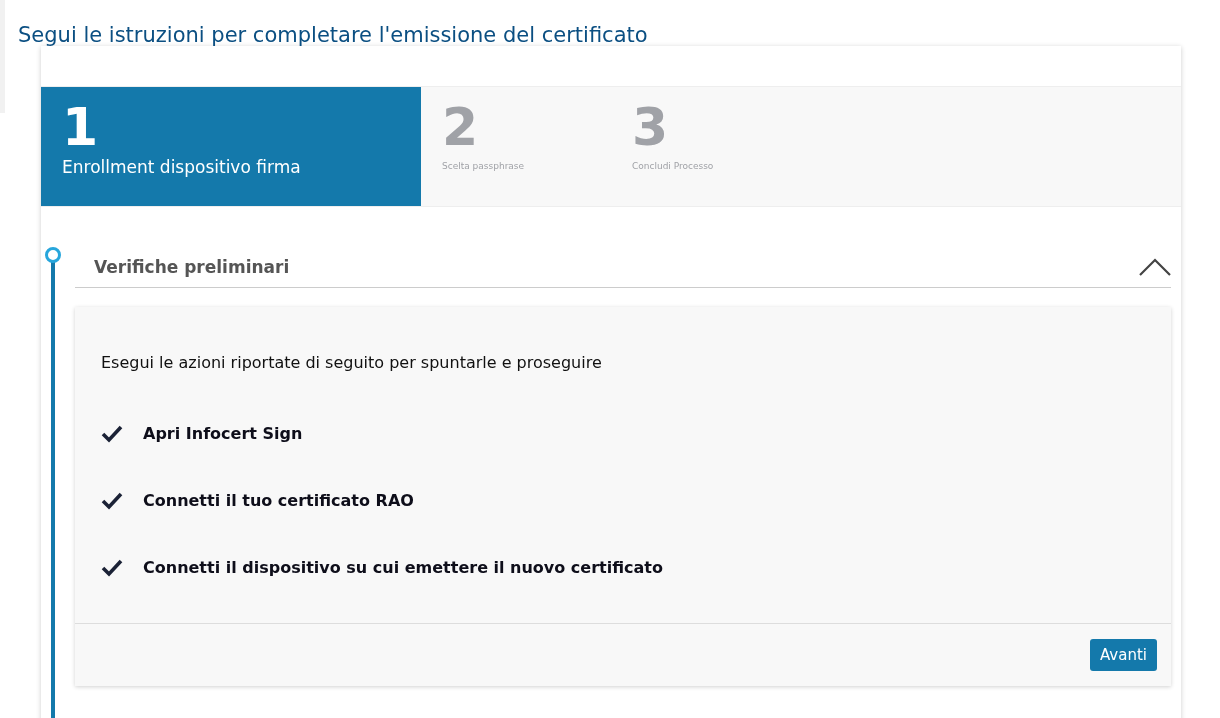 This screenshot has width=1220, height=718. What do you see at coordinates (223, 433) in the screenshot?
I see `checklist-item: Apri Infocert Sign` at bounding box center [223, 433].